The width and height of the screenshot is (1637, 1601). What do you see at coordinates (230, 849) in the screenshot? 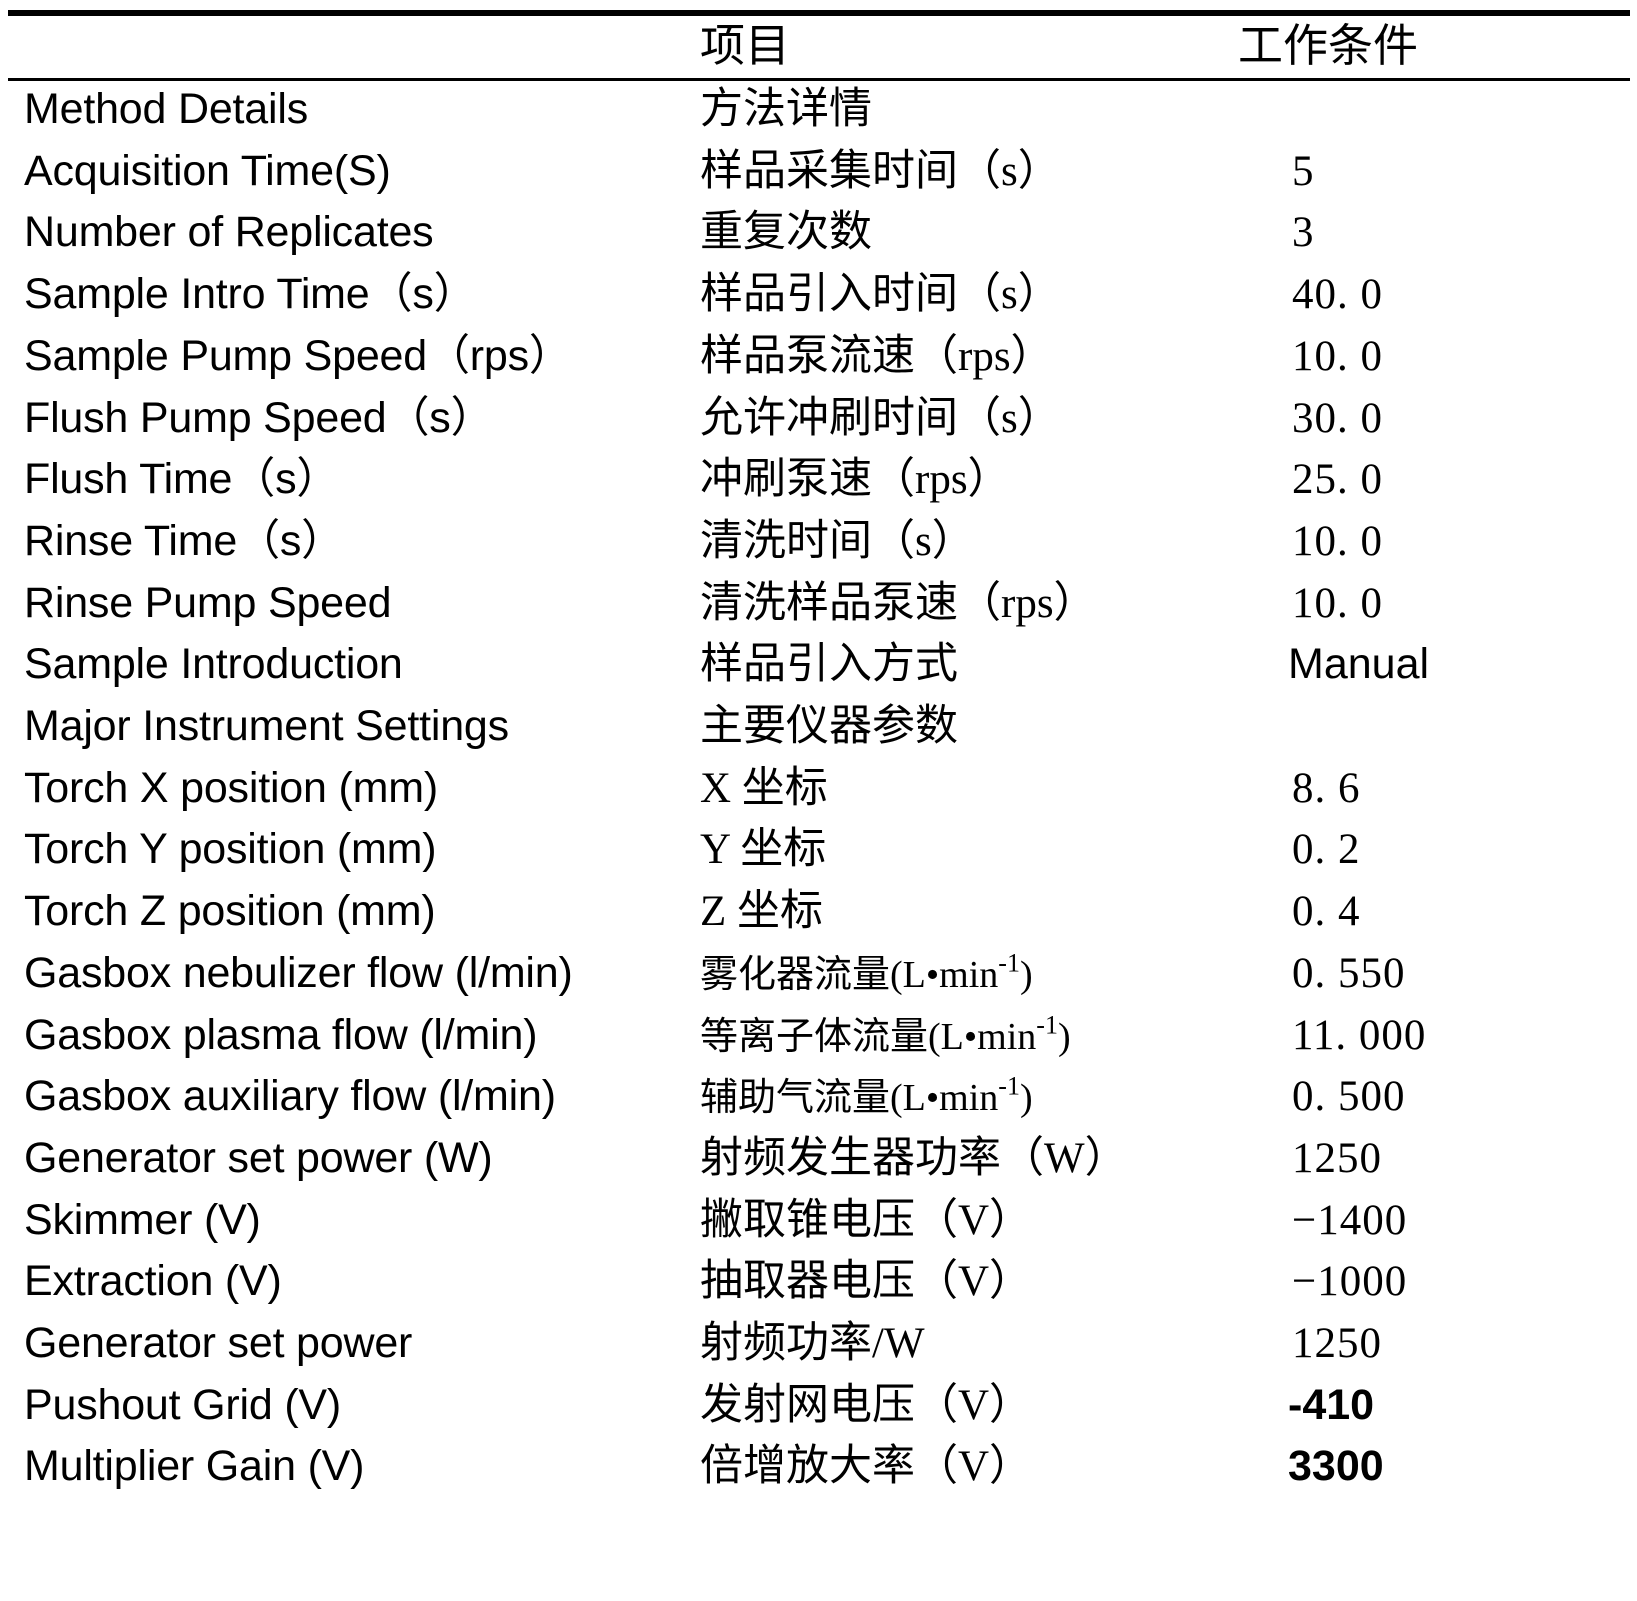
I see `row-label-en: Torch Y position (mm)` at bounding box center [230, 849].